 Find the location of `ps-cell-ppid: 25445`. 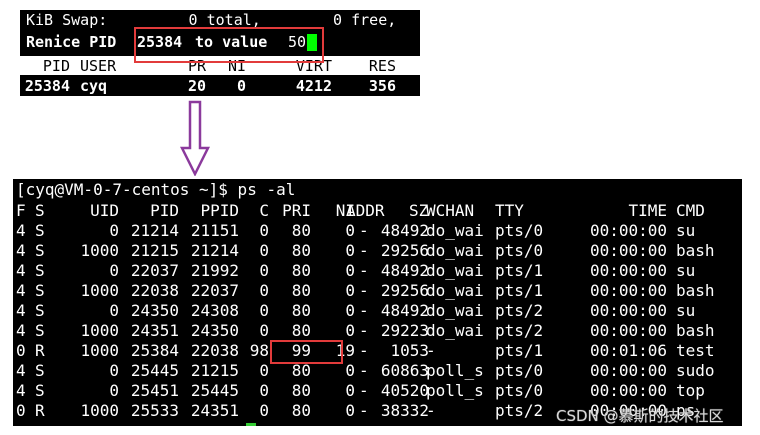

ps-cell-ppid: 25445 is located at coordinates (214, 390).